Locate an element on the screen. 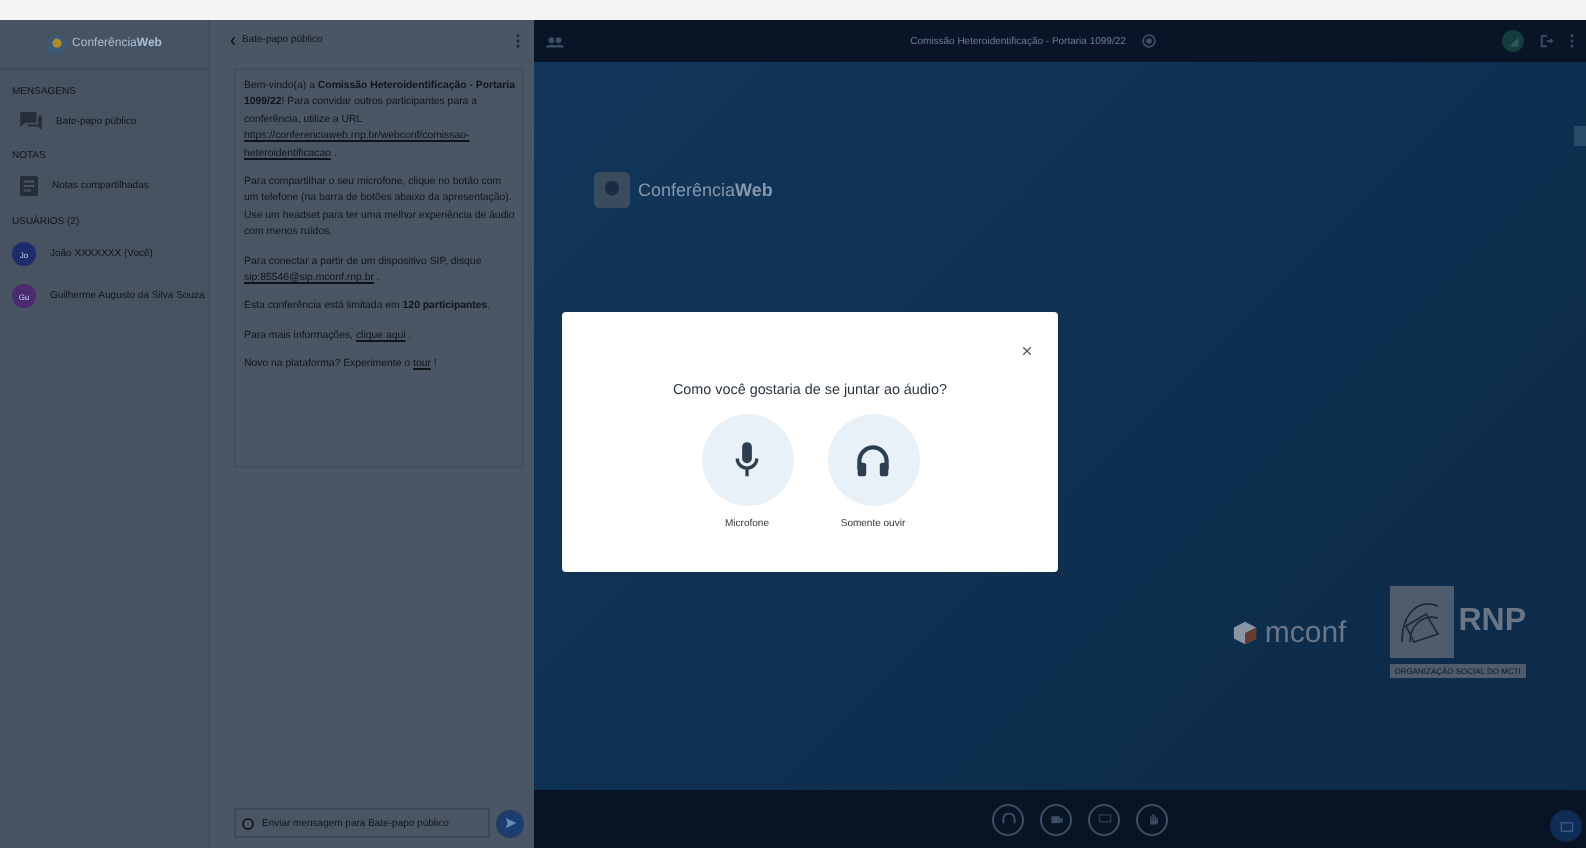 This screenshot has width=1586, height=848. close-button is located at coordinates (1027, 351).